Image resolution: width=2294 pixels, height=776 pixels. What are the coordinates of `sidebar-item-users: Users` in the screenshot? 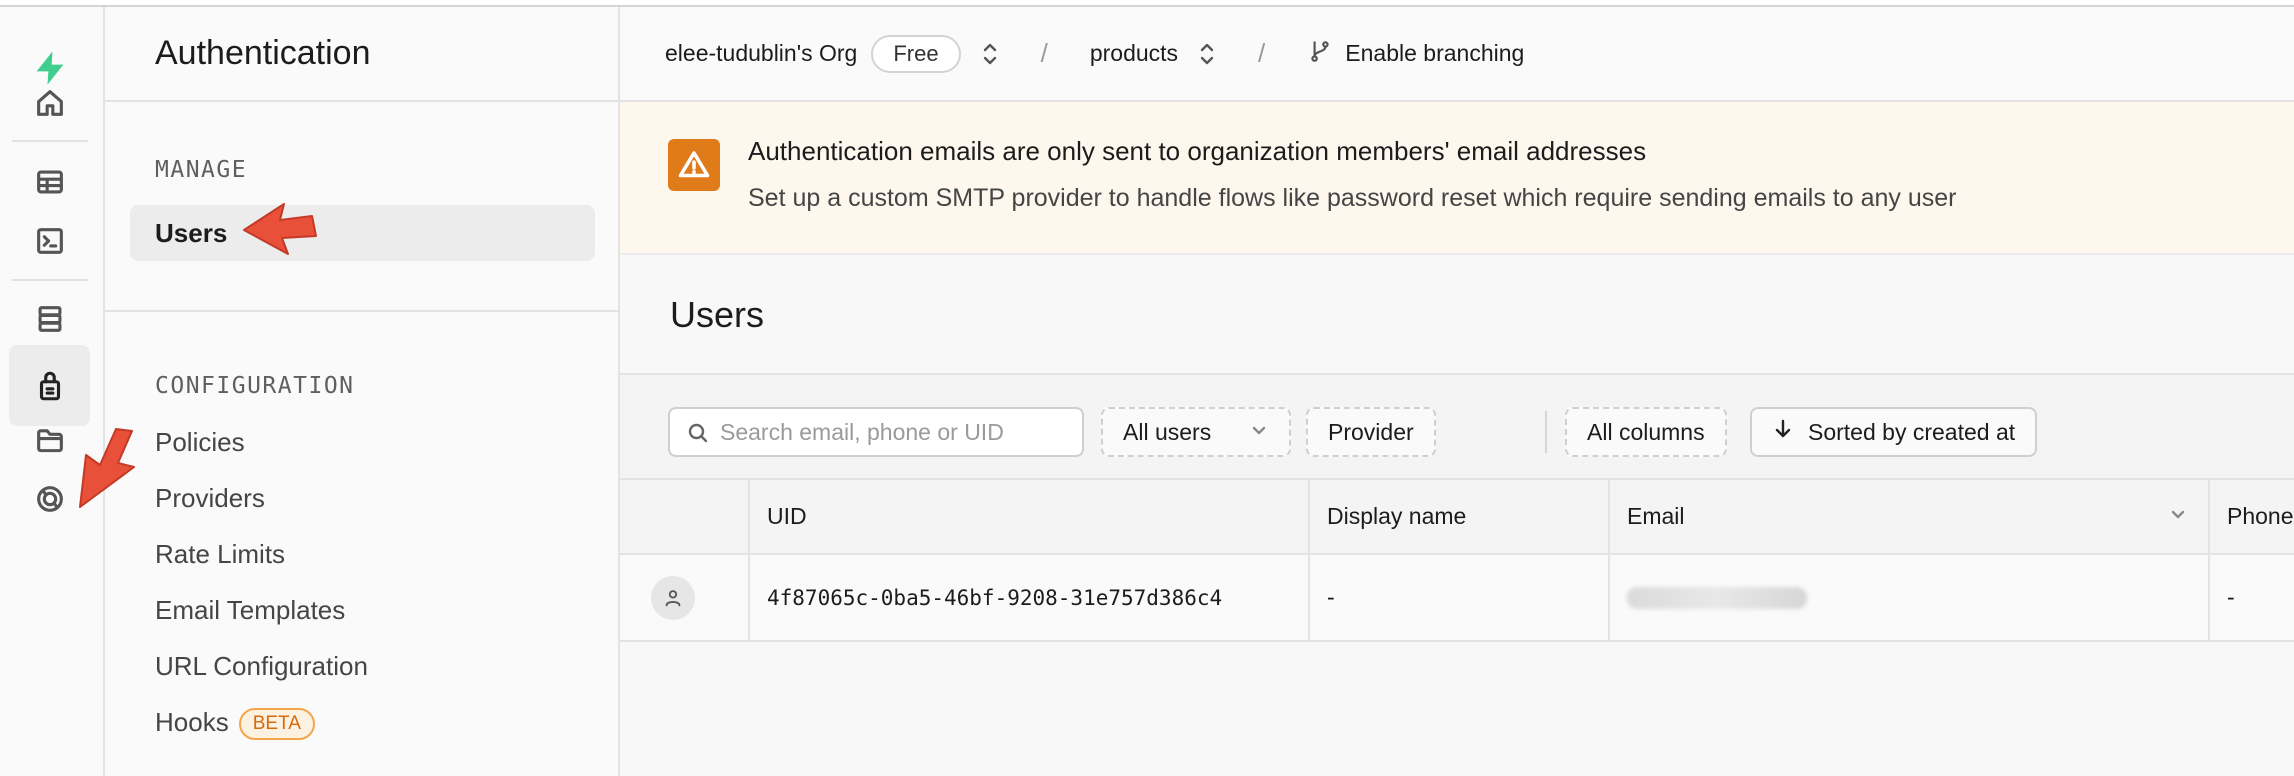 It's located at (362, 233).